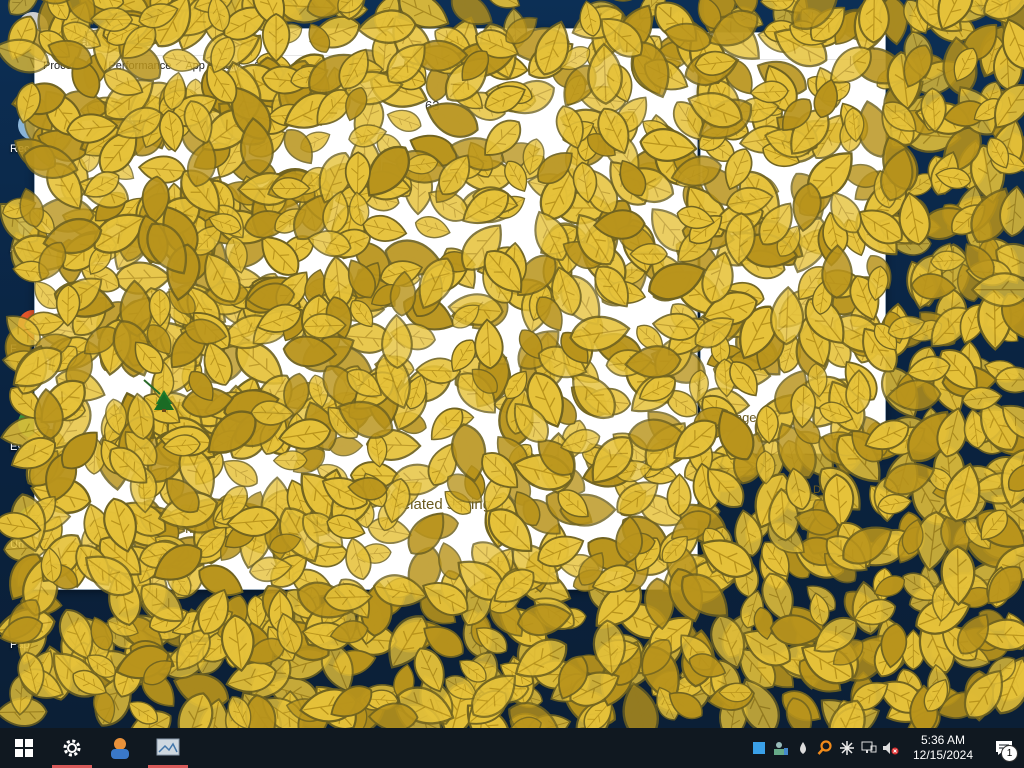 The image size is (1024, 768). Describe the element at coordinates (803, 748) in the screenshot. I see `water-drop-icon` at that location.